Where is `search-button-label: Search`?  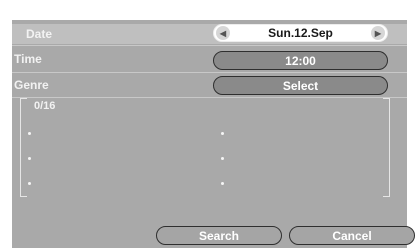
search-button-label: Search is located at coordinates (219, 235).